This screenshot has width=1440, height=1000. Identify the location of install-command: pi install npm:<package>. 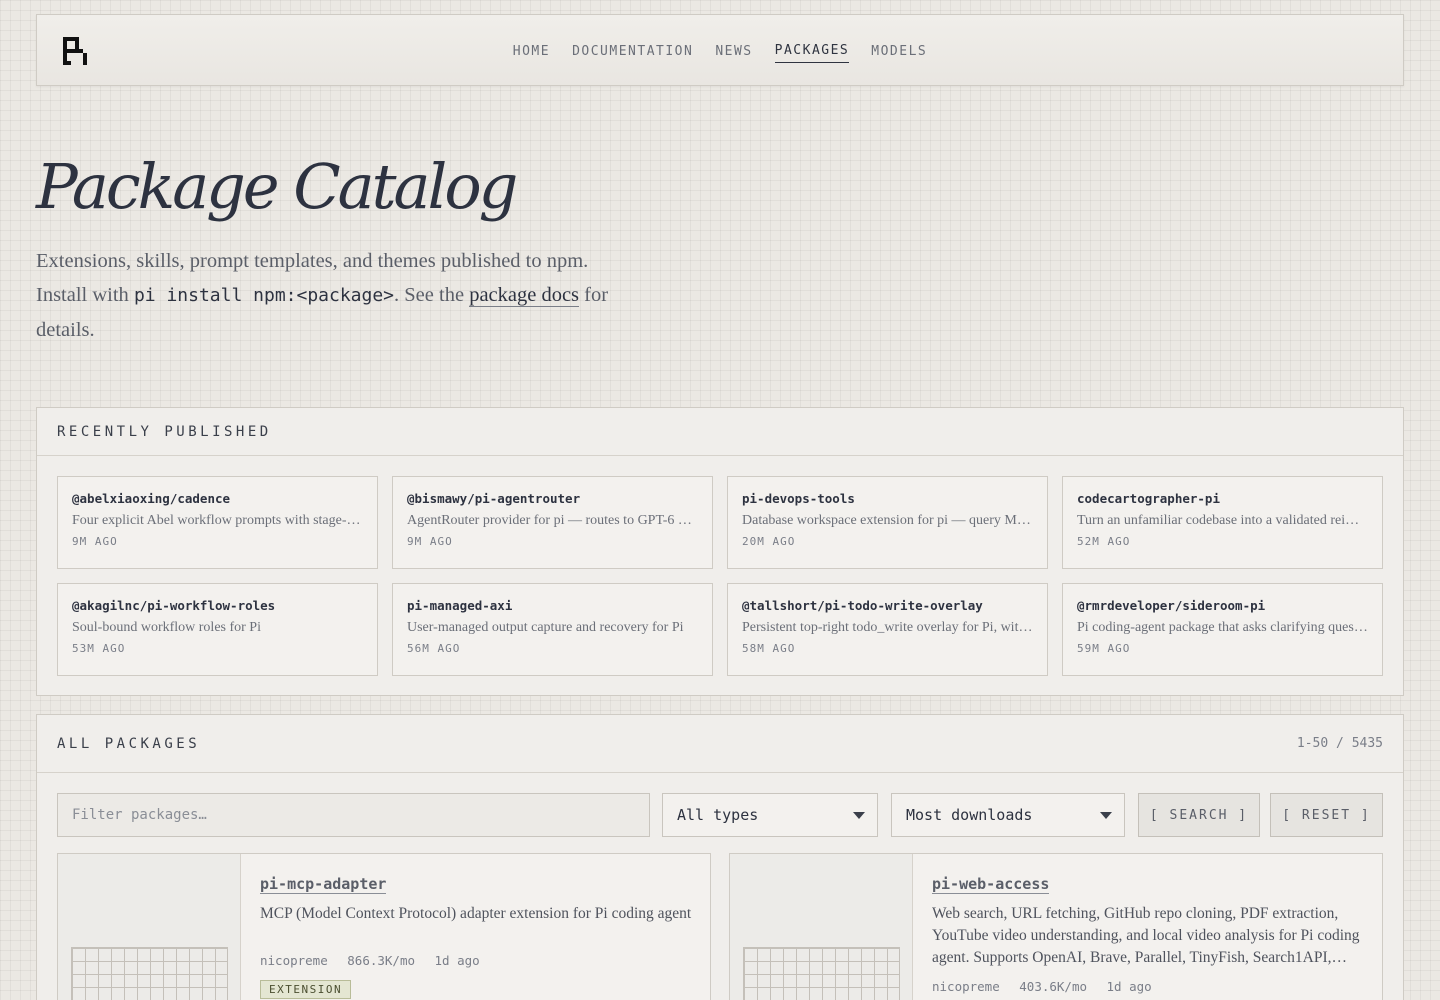
(264, 295).